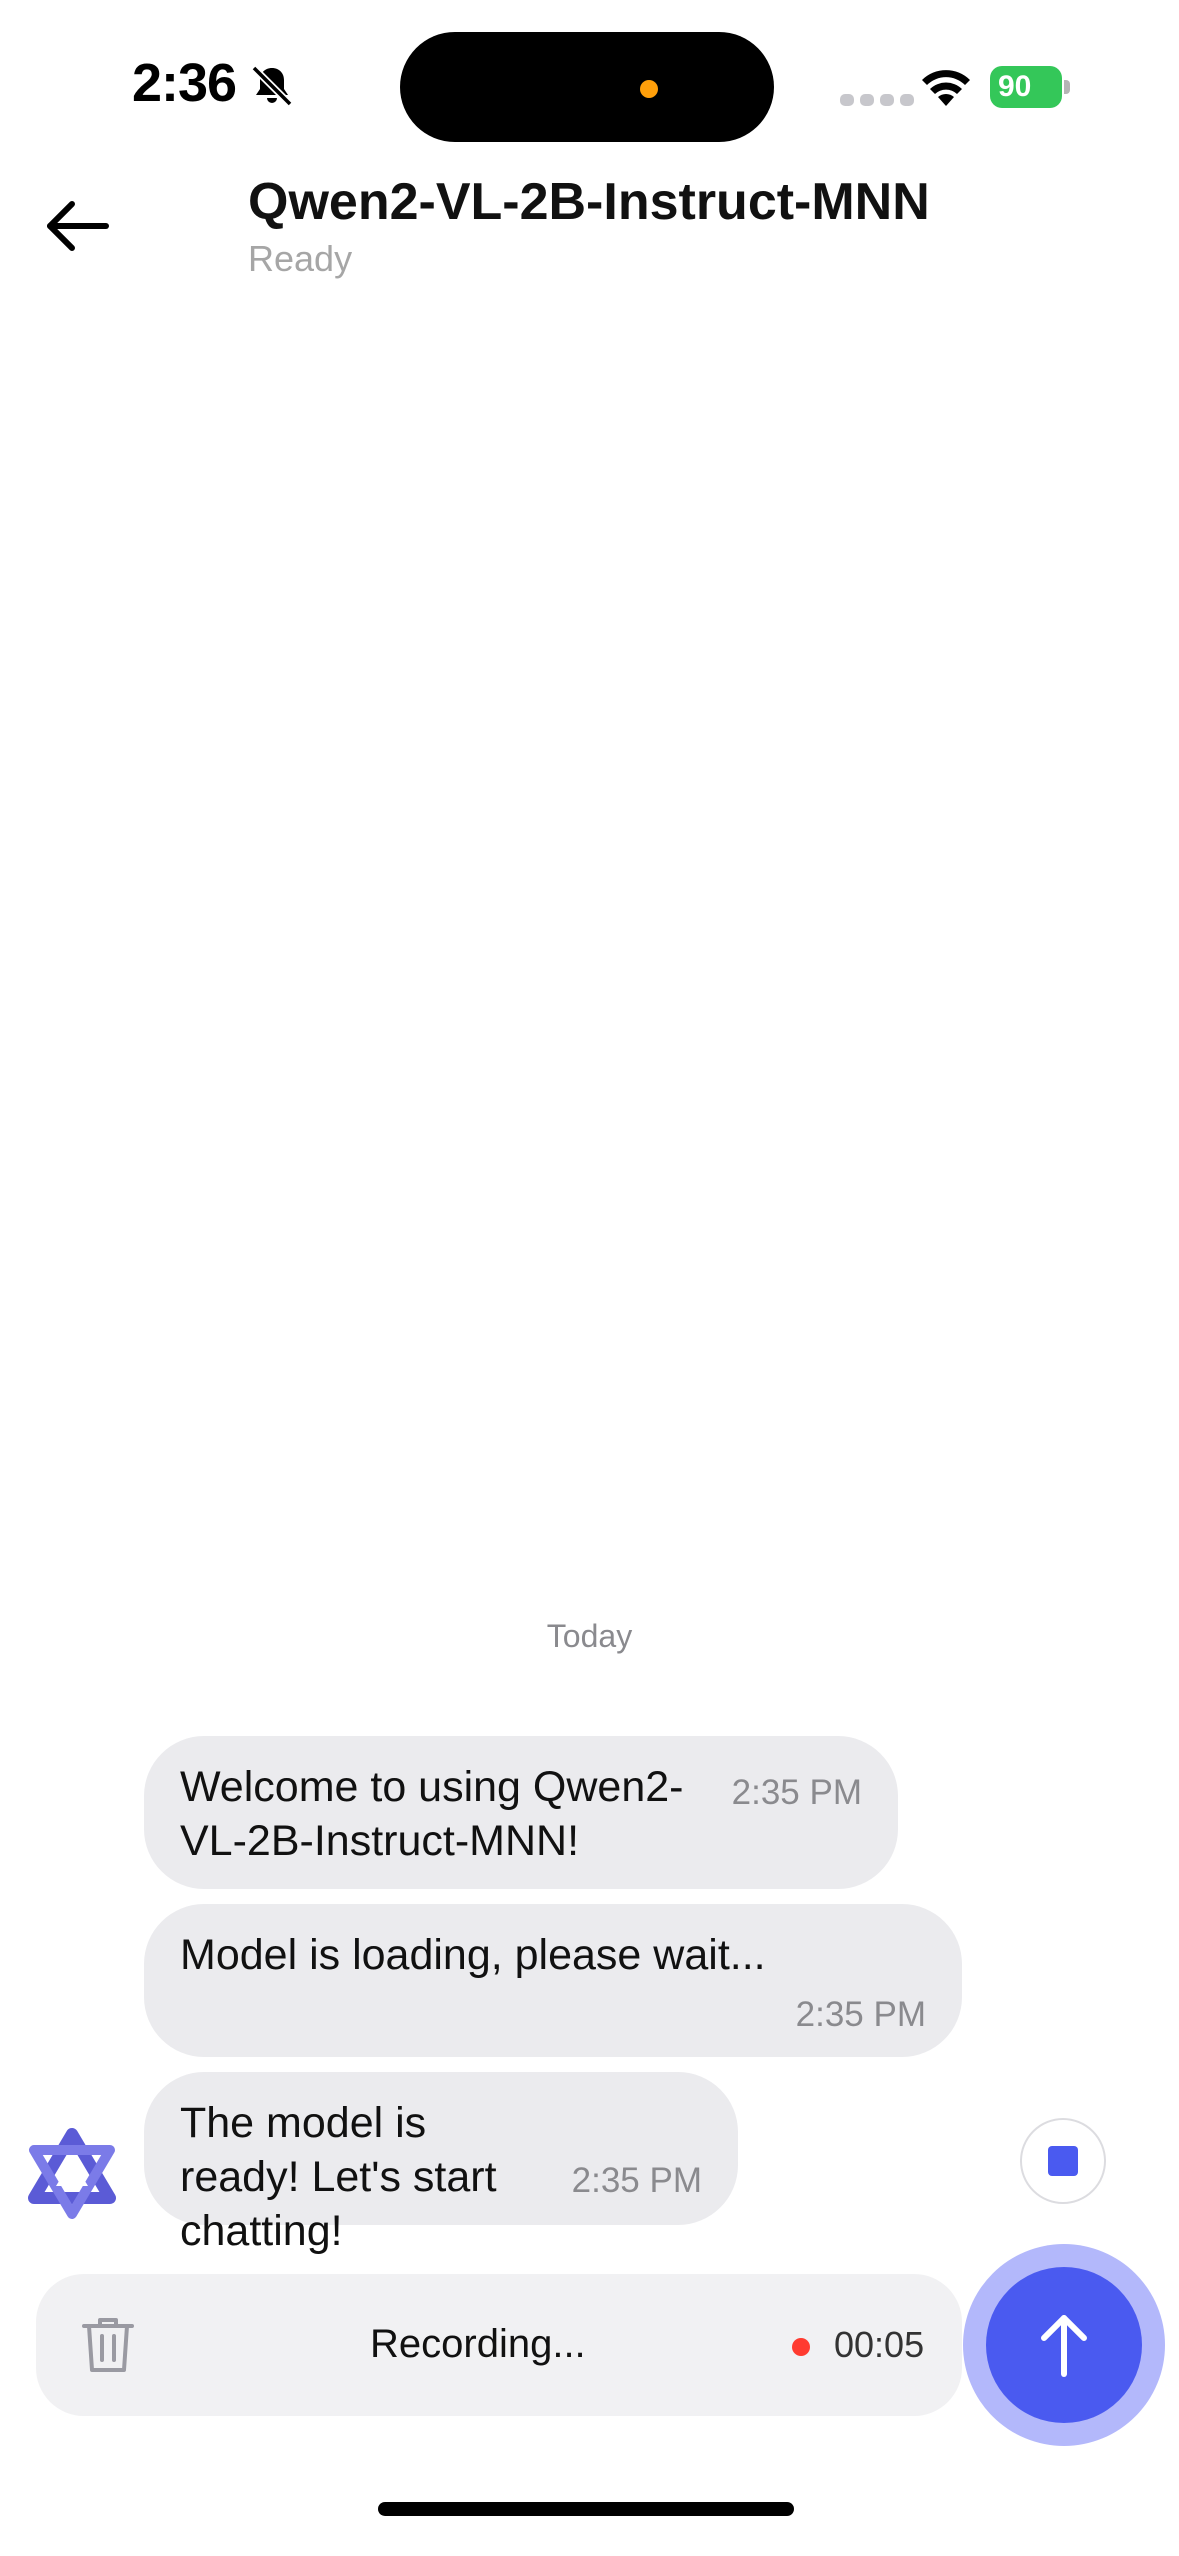 This screenshot has width=1179, height=2556. I want to click on send-button, so click(1064, 2345).